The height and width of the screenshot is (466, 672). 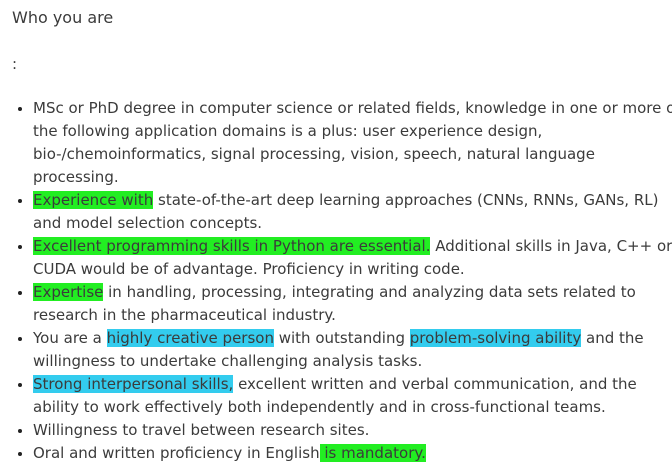 I want to click on highlight-cyan: highly creative person, so click(x=190, y=338).